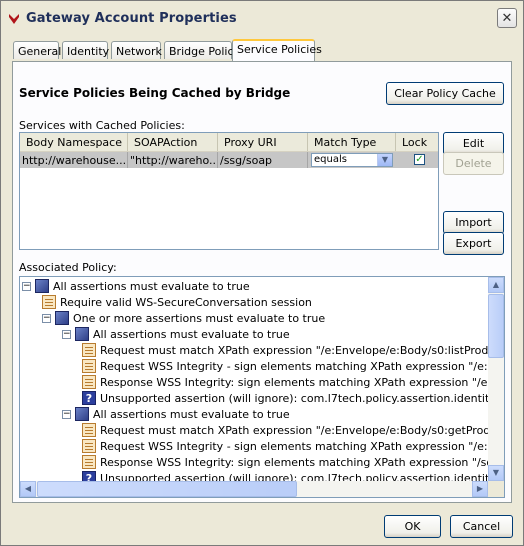 The image size is (524, 546). What do you see at coordinates (263, 142) in the screenshot?
I see `column-proxy-uri: Proxy URI` at bounding box center [263, 142].